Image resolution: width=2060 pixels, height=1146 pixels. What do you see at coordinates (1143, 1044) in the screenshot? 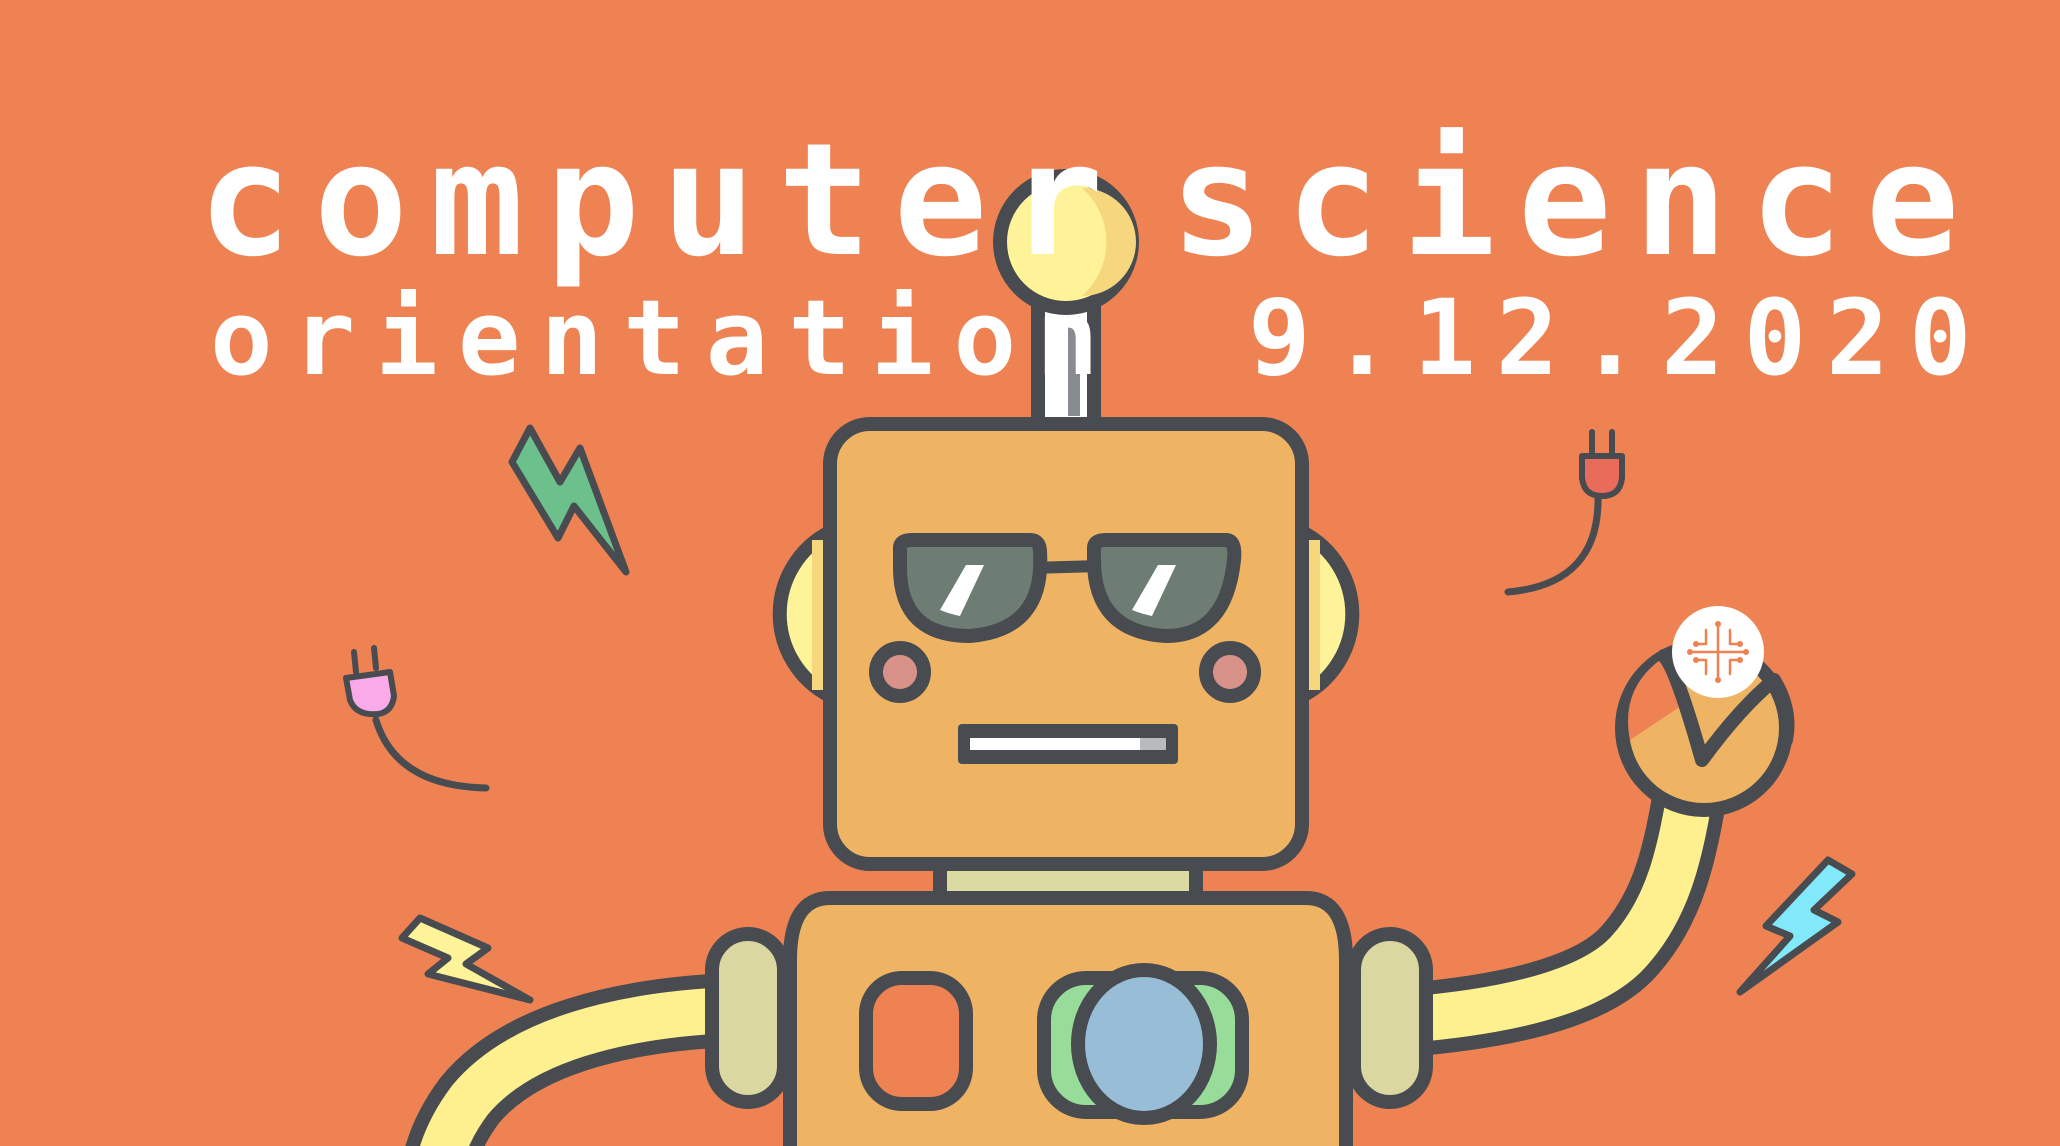
I see `body-port-right` at bounding box center [1143, 1044].